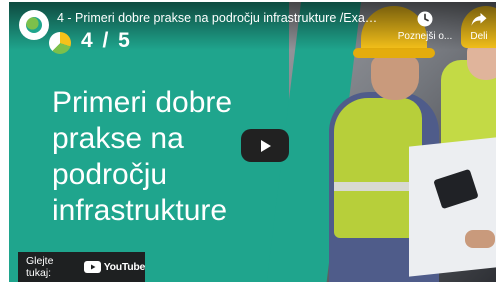 This screenshot has width=500, height=284. Describe the element at coordinates (425, 19) in the screenshot. I see `clock-icon` at that location.